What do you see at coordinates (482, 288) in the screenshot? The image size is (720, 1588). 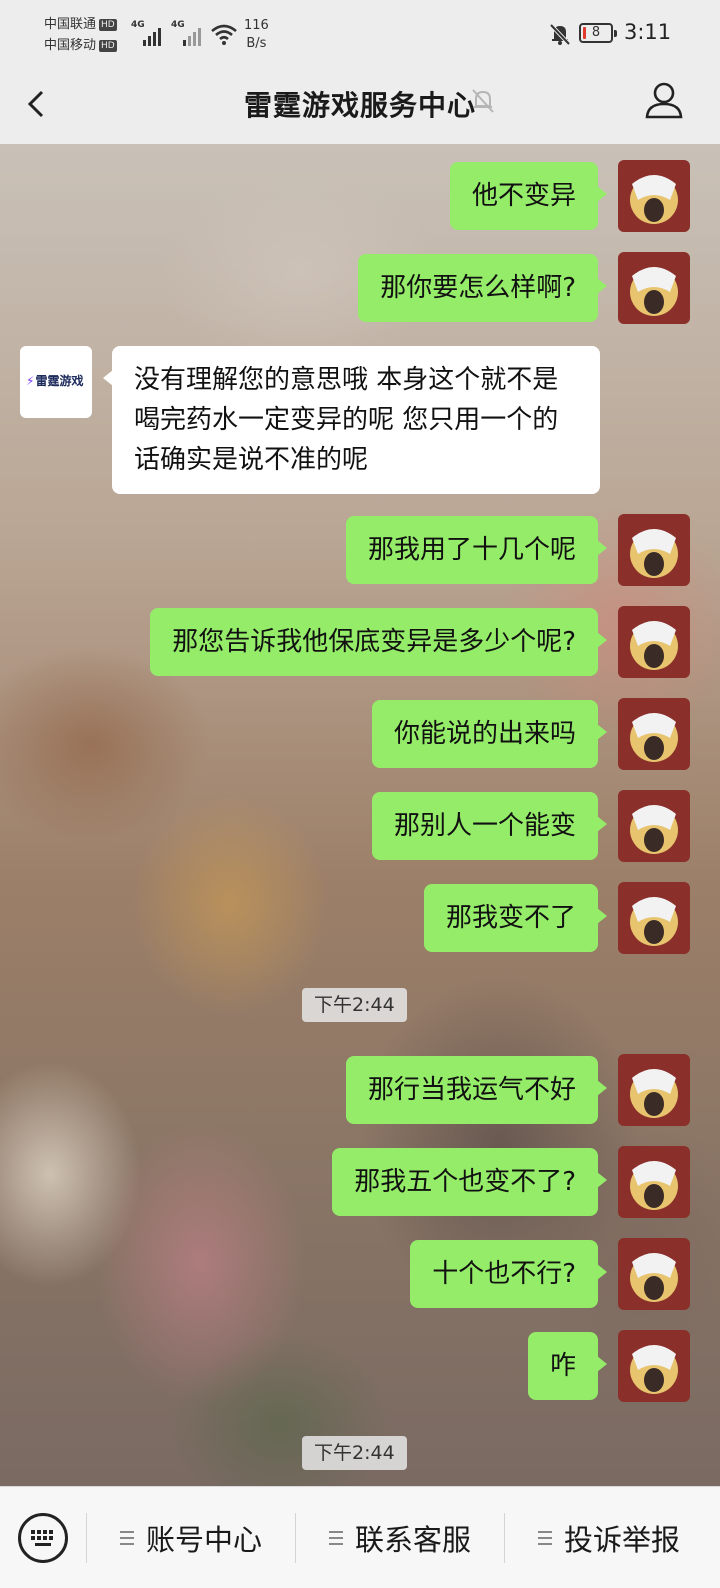 I see `my-message-bubble: 那你要怎么样啊?` at bounding box center [482, 288].